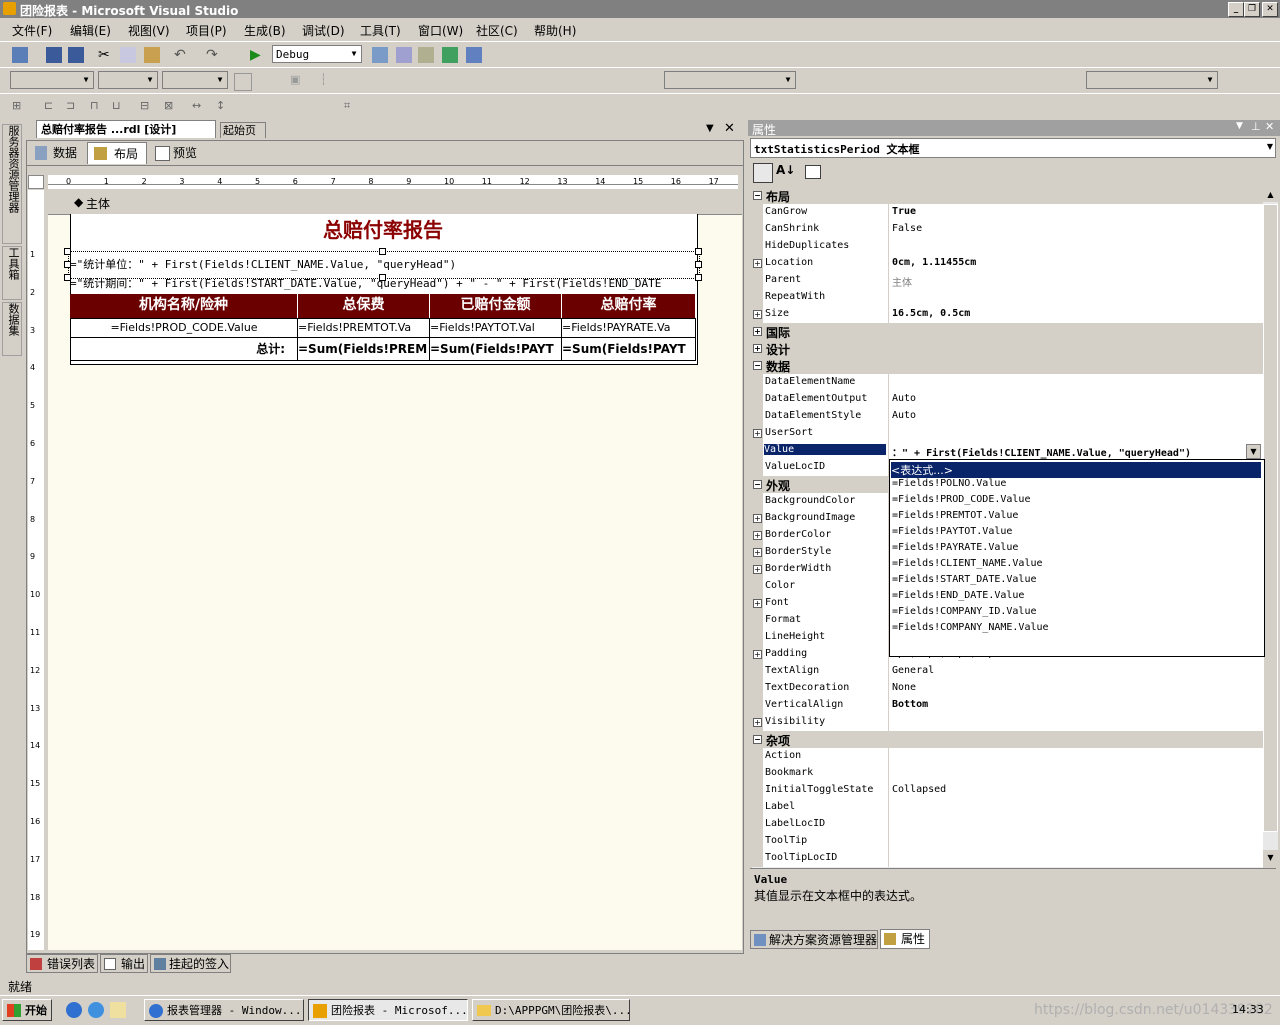 The width and height of the screenshot is (1280, 1025). I want to click on vertical-spacing-icon: ↕, so click(224, 107).